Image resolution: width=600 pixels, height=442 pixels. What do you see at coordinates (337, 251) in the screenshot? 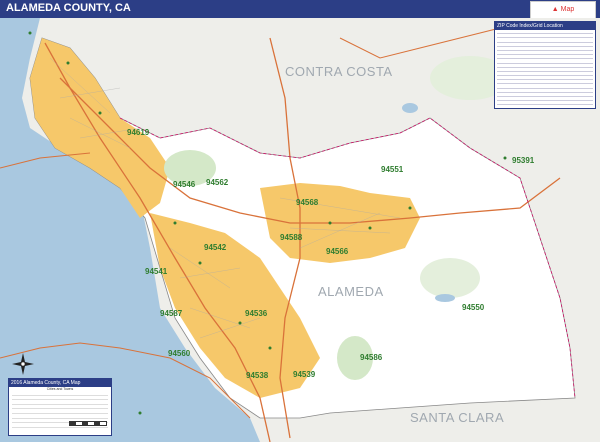
I see `zip-label-94566: 94566` at bounding box center [337, 251].